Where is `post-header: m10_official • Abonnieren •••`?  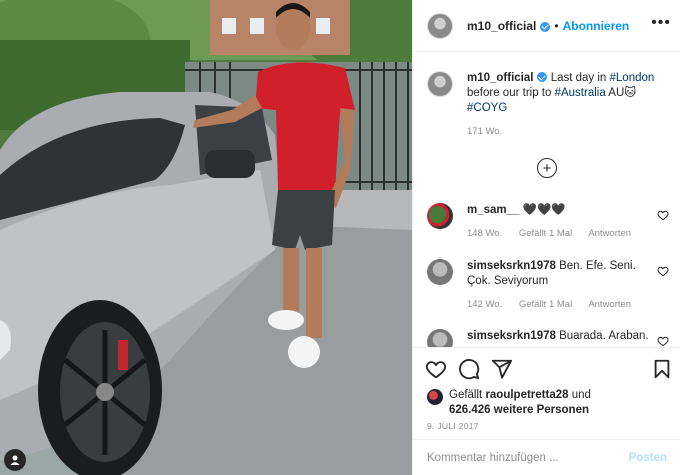
post-header: m10_official • Abonnieren ••• is located at coordinates (546, 26).